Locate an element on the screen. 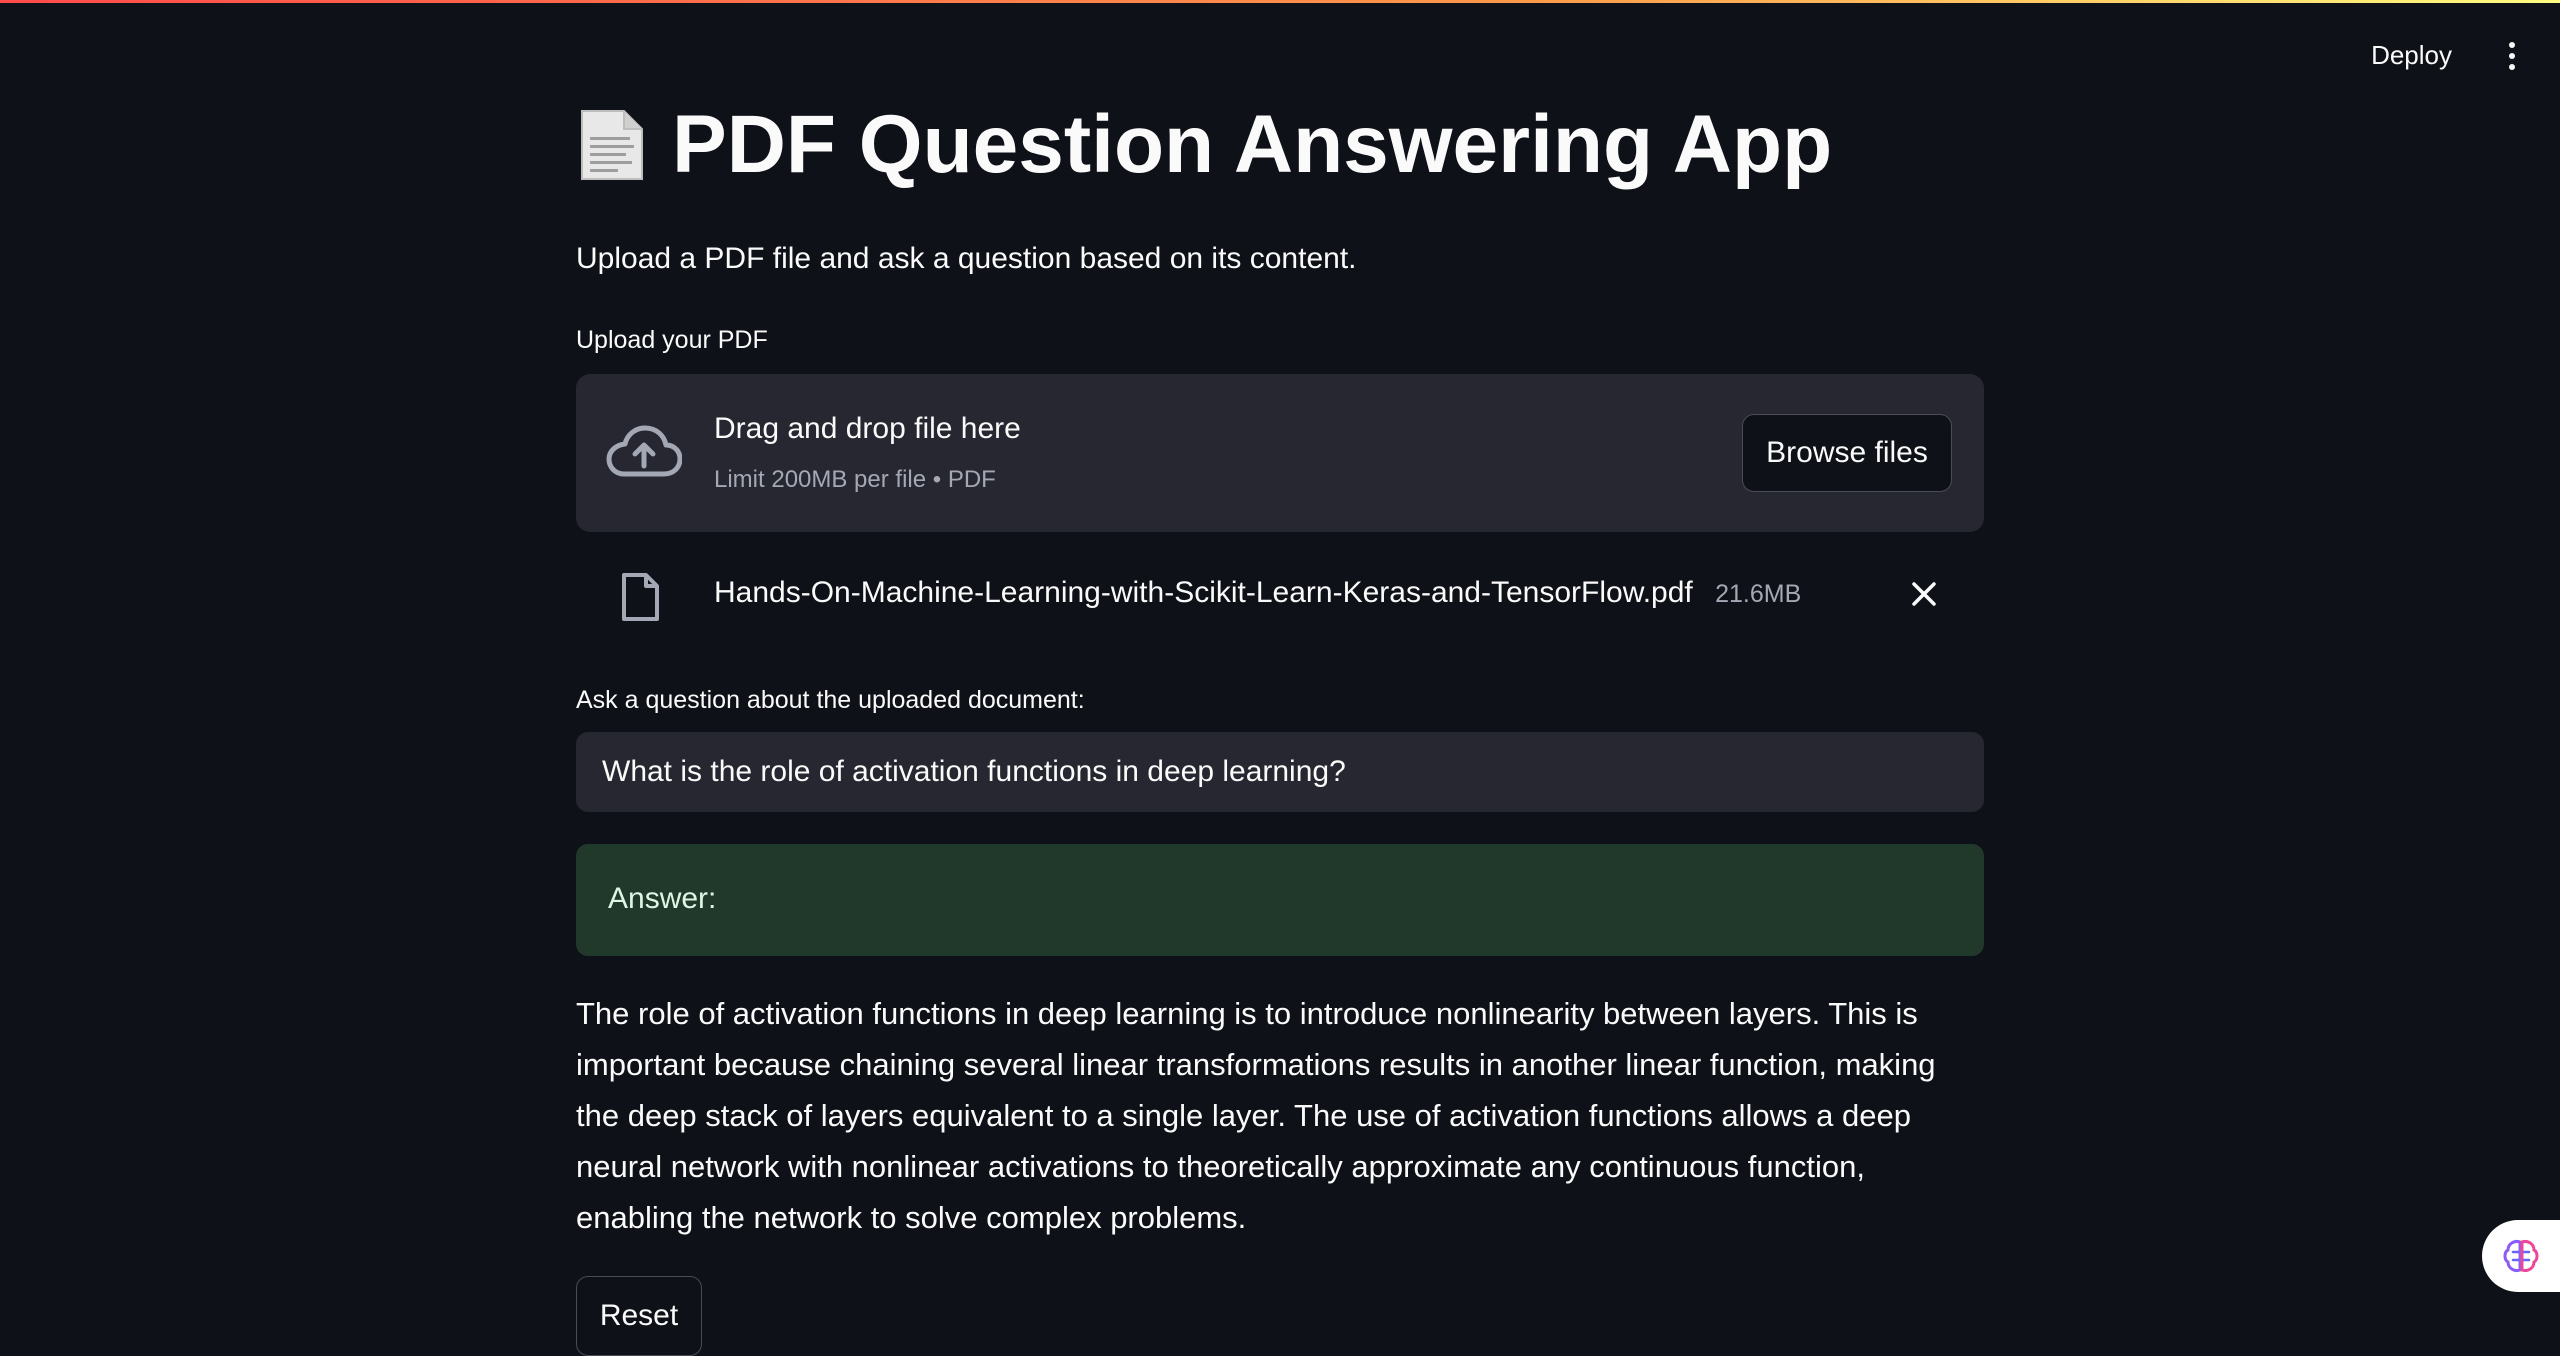 The image size is (2560, 1356). vertical-dots-icon is located at coordinates (2512, 56).